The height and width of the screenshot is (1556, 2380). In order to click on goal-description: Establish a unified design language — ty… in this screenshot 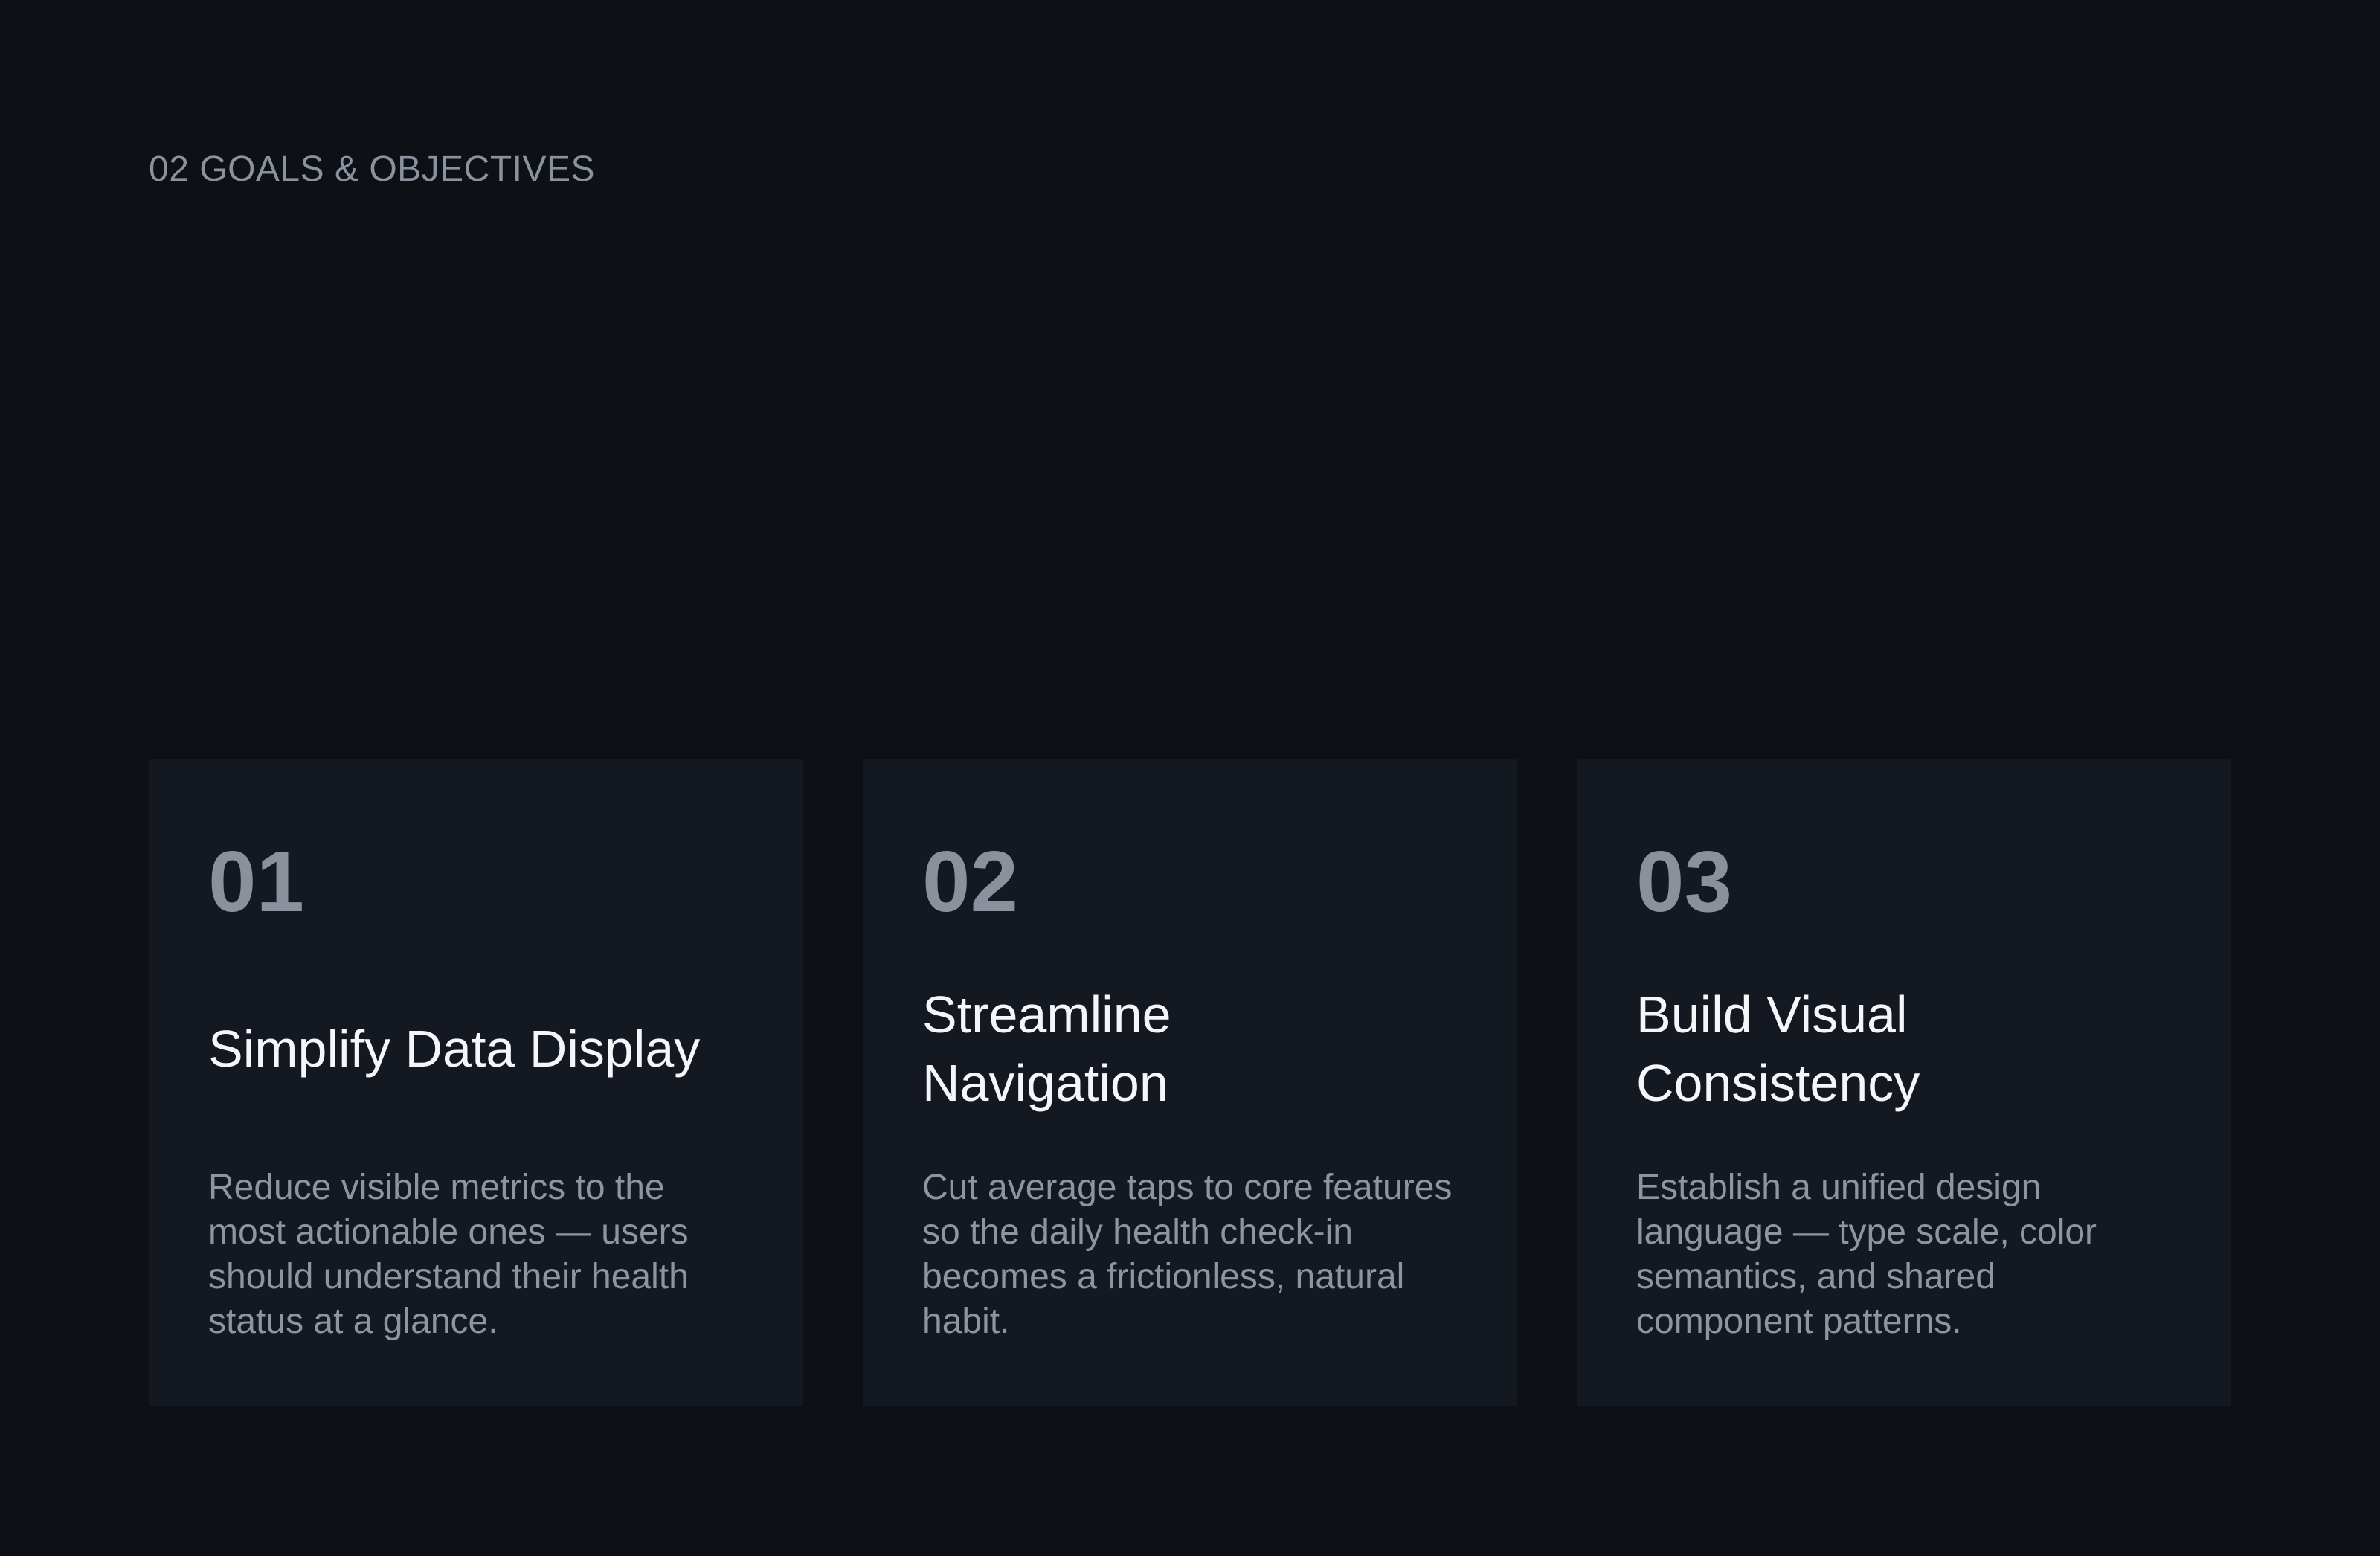, I will do `click(1867, 1255)`.